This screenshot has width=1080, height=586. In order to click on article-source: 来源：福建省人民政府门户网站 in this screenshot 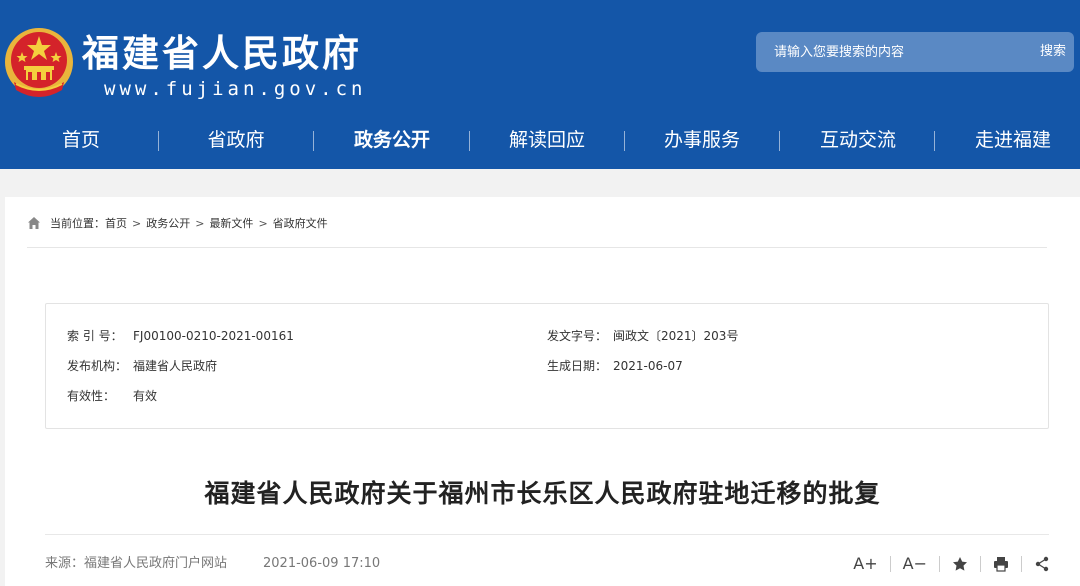, I will do `click(136, 563)`.